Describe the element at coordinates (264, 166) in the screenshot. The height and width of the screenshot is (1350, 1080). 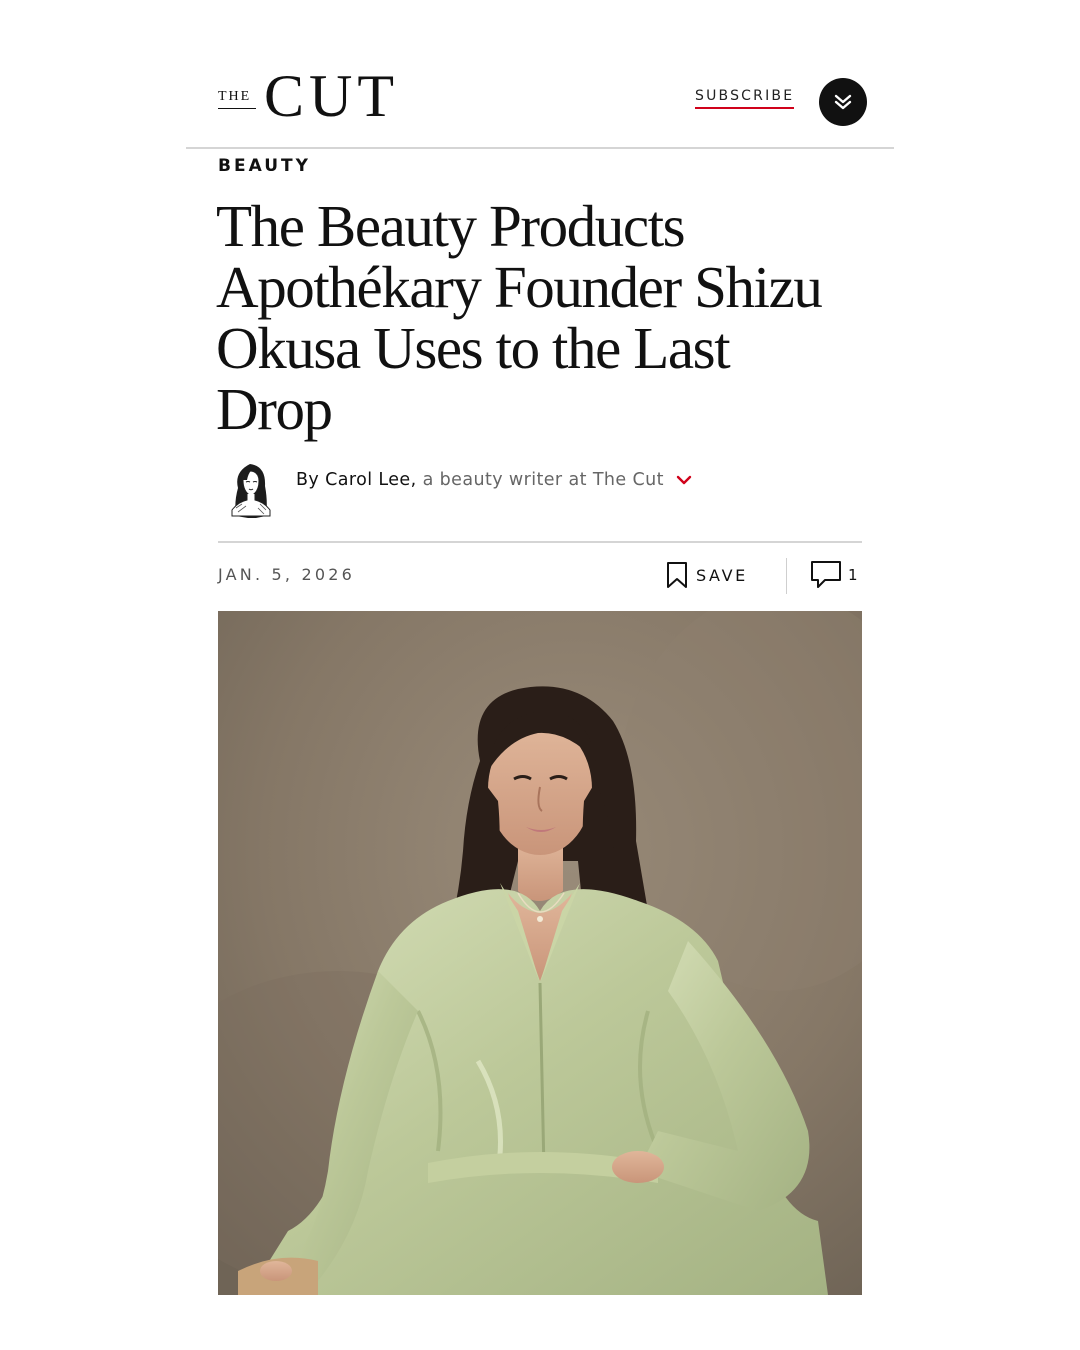
I see `rubric-link: BEAUTY` at that location.